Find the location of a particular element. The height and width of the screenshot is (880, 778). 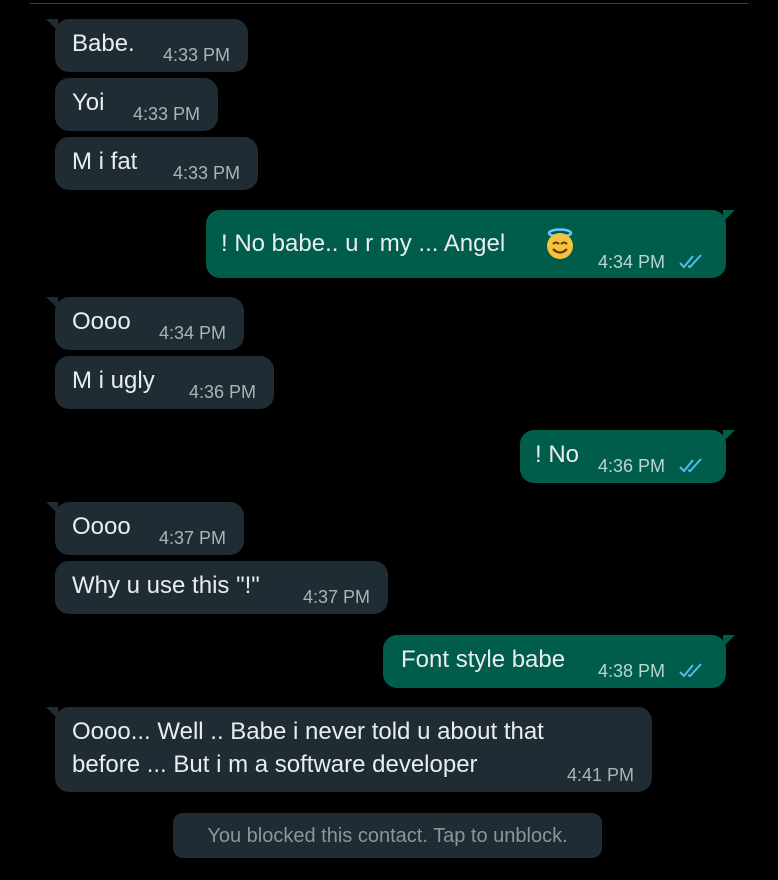

message-text: M i fat is located at coordinates (105, 161).